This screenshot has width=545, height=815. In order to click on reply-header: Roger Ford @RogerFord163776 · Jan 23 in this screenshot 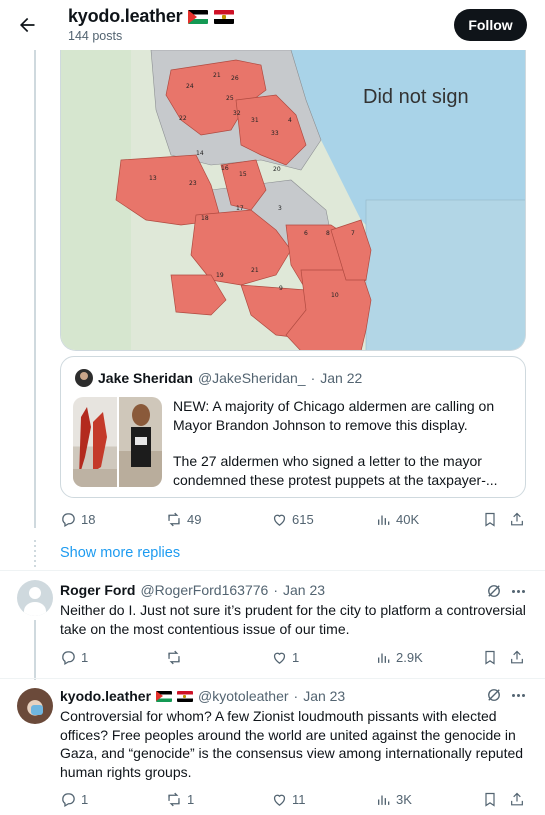, I will do `click(192, 590)`.